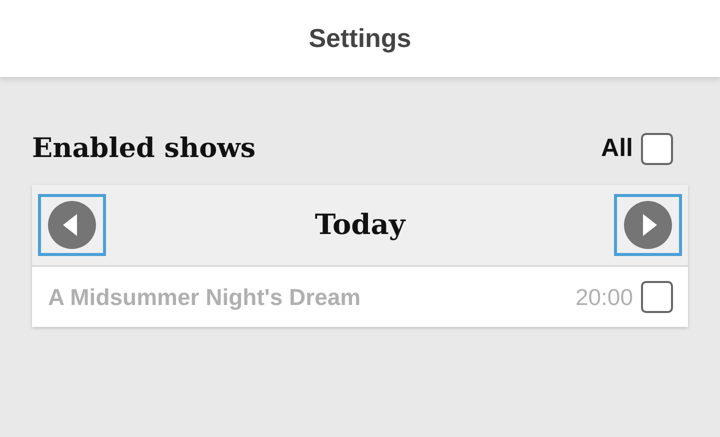 This screenshot has width=720, height=437. I want to click on previous-button, so click(72, 225).